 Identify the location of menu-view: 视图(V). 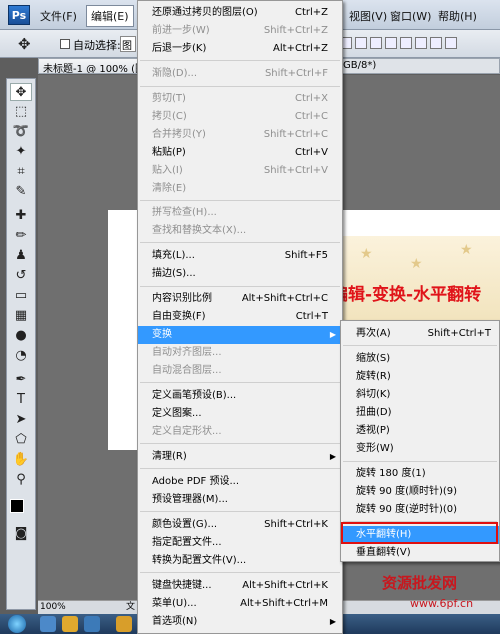
(368, 16).